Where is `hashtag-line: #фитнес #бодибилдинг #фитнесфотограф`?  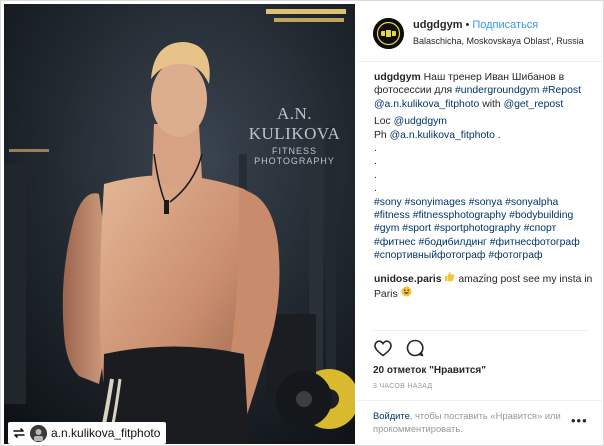
hashtag-line: #фитнес #бодибилдинг #фитнесфотограф is located at coordinates (484, 242).